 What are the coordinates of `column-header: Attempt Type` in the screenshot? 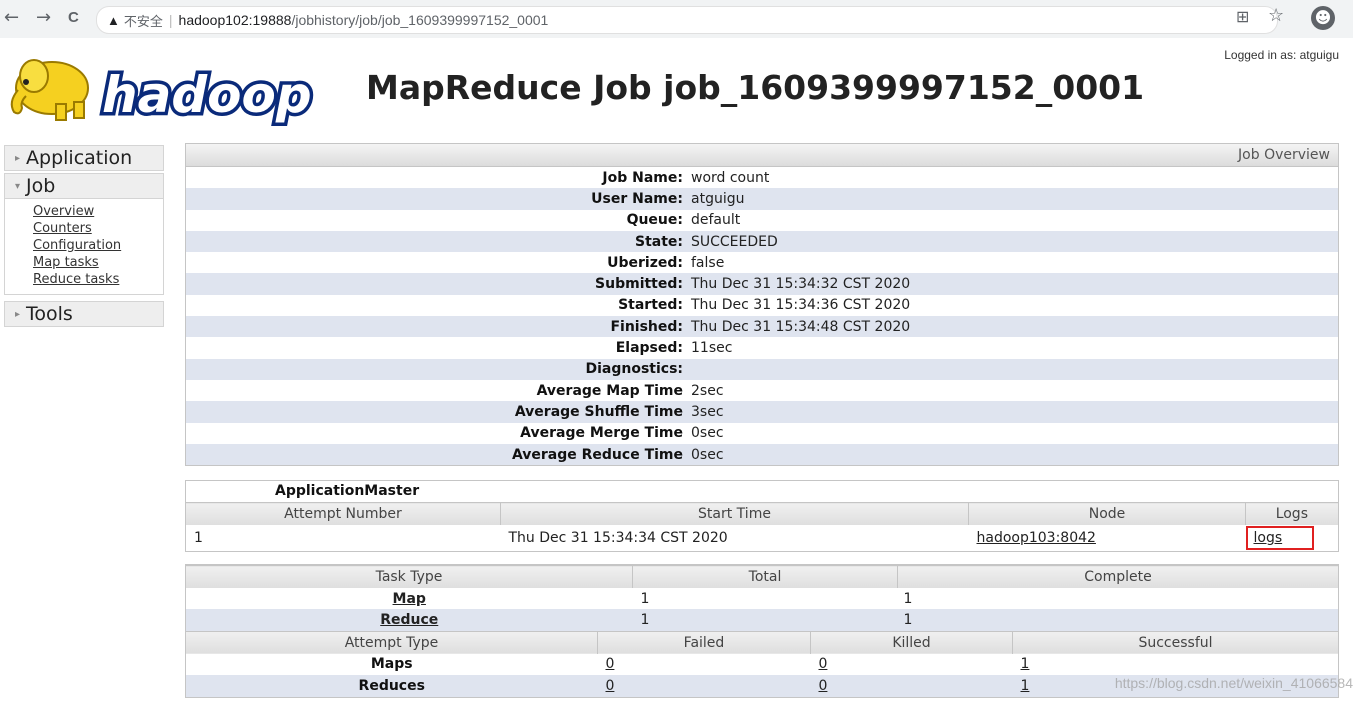 It's located at (392, 642).